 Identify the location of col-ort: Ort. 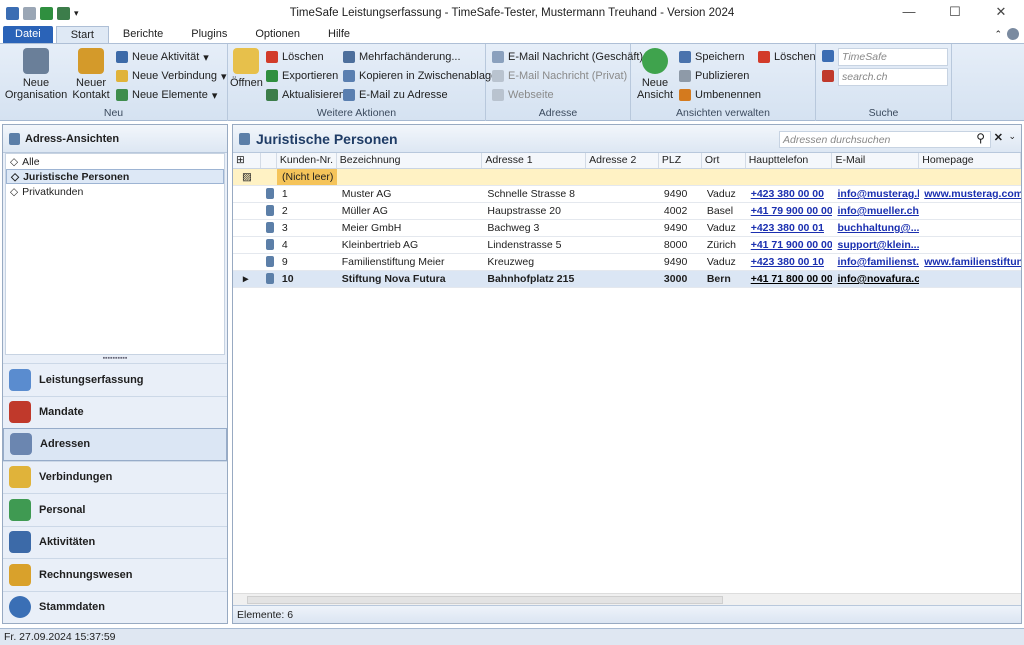
(724, 160).